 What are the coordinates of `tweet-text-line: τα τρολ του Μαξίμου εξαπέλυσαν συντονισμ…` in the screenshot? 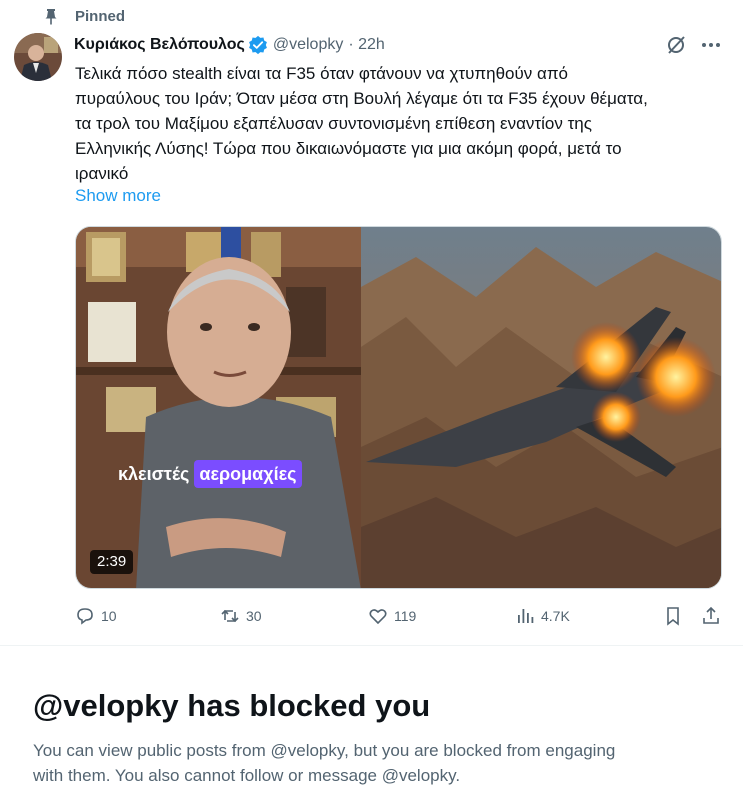 It's located at (333, 123).